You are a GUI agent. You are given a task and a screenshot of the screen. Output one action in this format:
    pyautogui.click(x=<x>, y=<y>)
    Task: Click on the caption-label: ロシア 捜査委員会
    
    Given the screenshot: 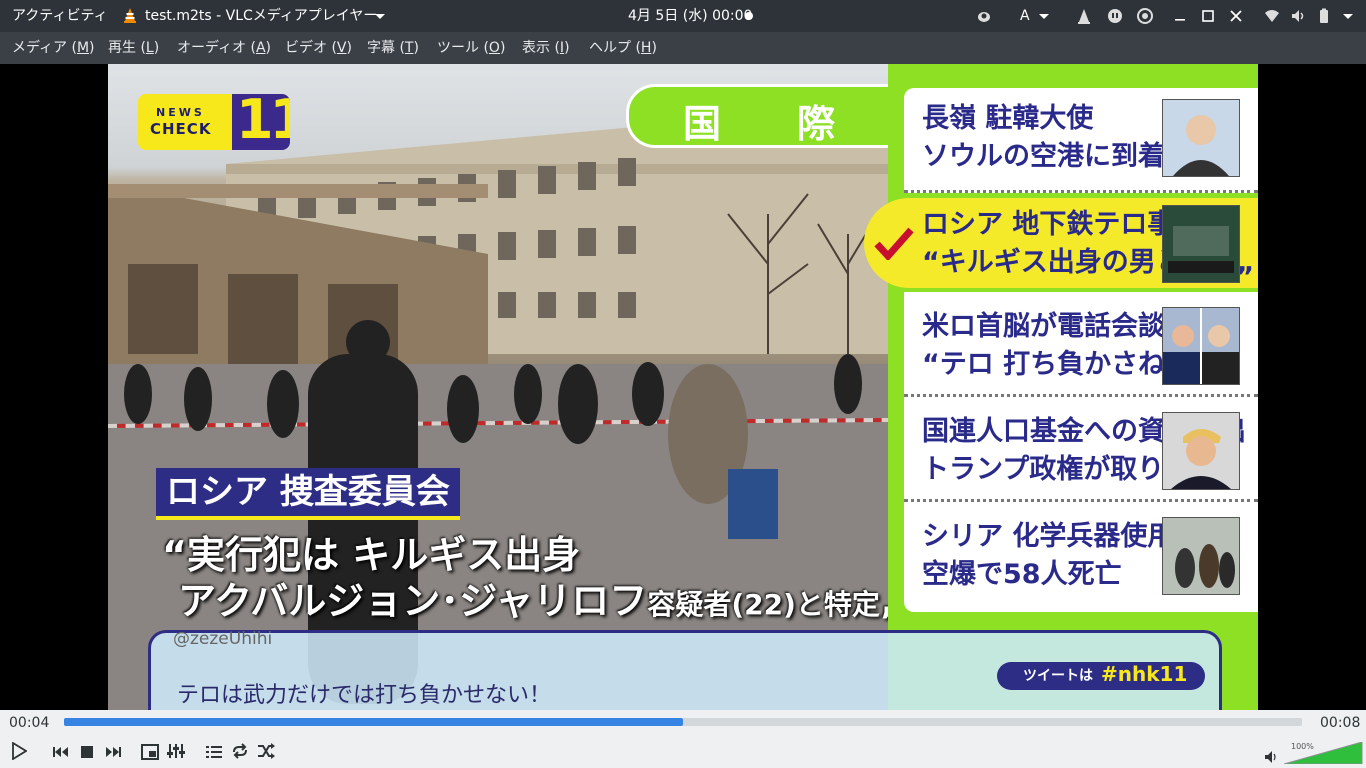 What is the action you would take?
    pyautogui.click(x=308, y=494)
    